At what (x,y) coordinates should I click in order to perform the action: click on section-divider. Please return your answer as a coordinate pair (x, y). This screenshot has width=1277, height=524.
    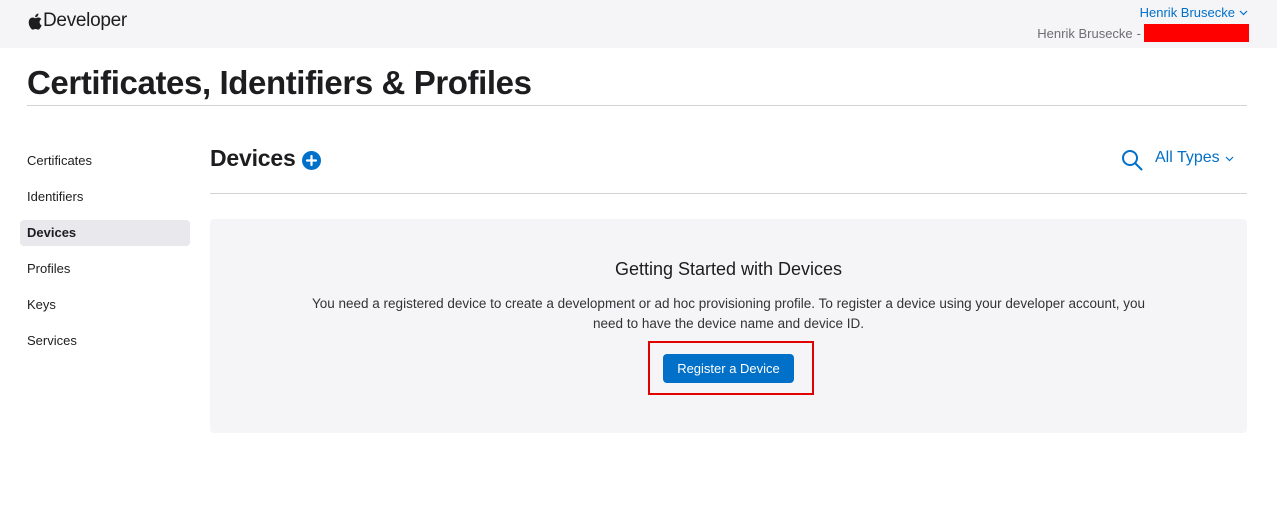
    Looking at the image, I should click on (728, 193).